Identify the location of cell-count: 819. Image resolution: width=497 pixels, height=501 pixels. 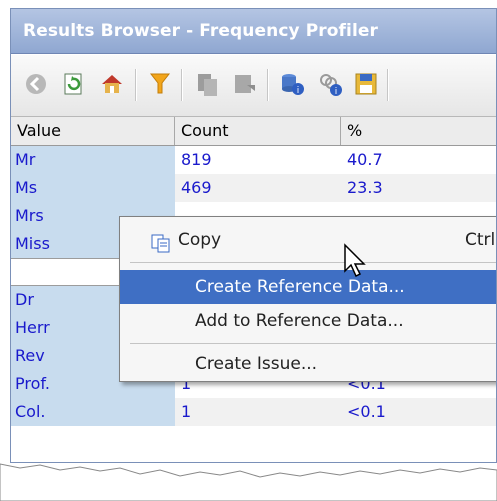
(196, 159).